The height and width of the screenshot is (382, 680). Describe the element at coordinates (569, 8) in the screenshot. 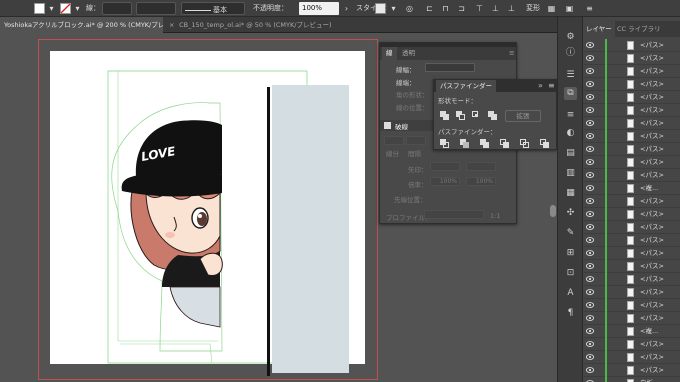

I see `isolate-icon: ▣` at that location.